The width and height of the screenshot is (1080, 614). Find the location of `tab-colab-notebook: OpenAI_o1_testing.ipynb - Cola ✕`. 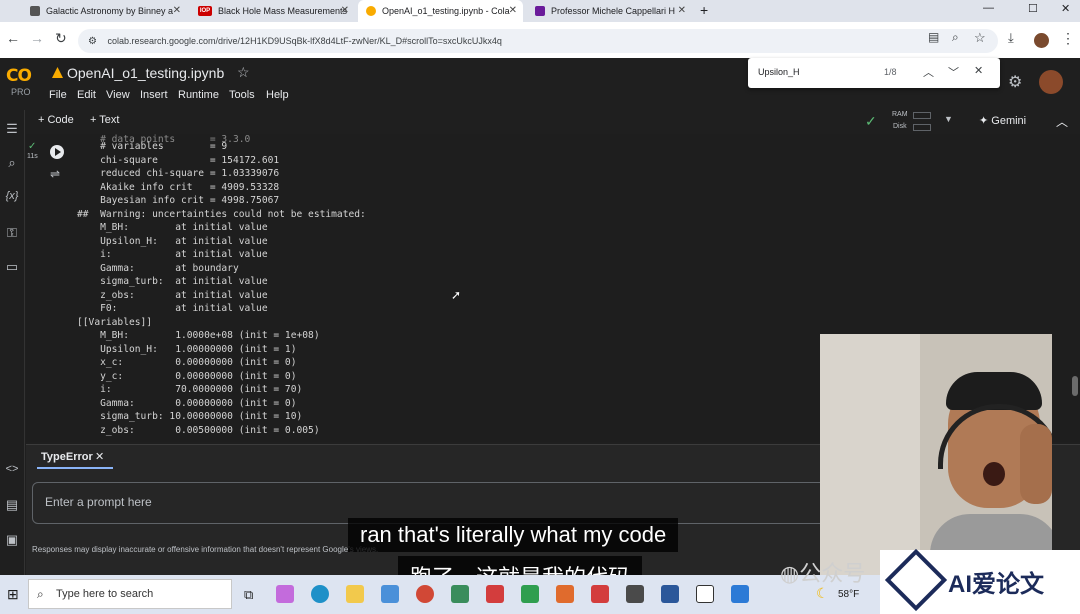

tab-colab-notebook: OpenAI_o1_testing.ipynb - Cola ✕ is located at coordinates (440, 11).